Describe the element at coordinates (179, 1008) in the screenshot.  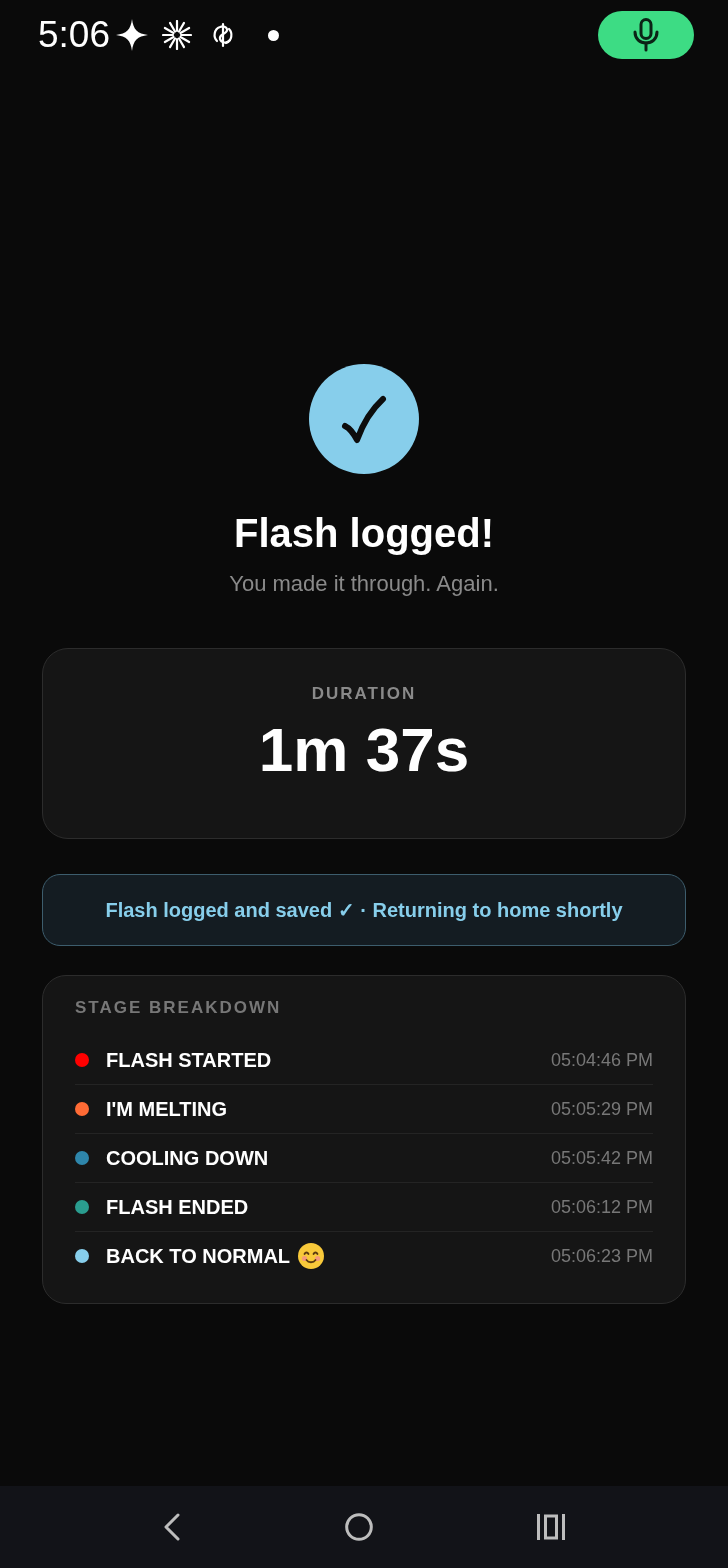
I see `stage-breakdown-title: STAGE BREAKDOWN` at that location.